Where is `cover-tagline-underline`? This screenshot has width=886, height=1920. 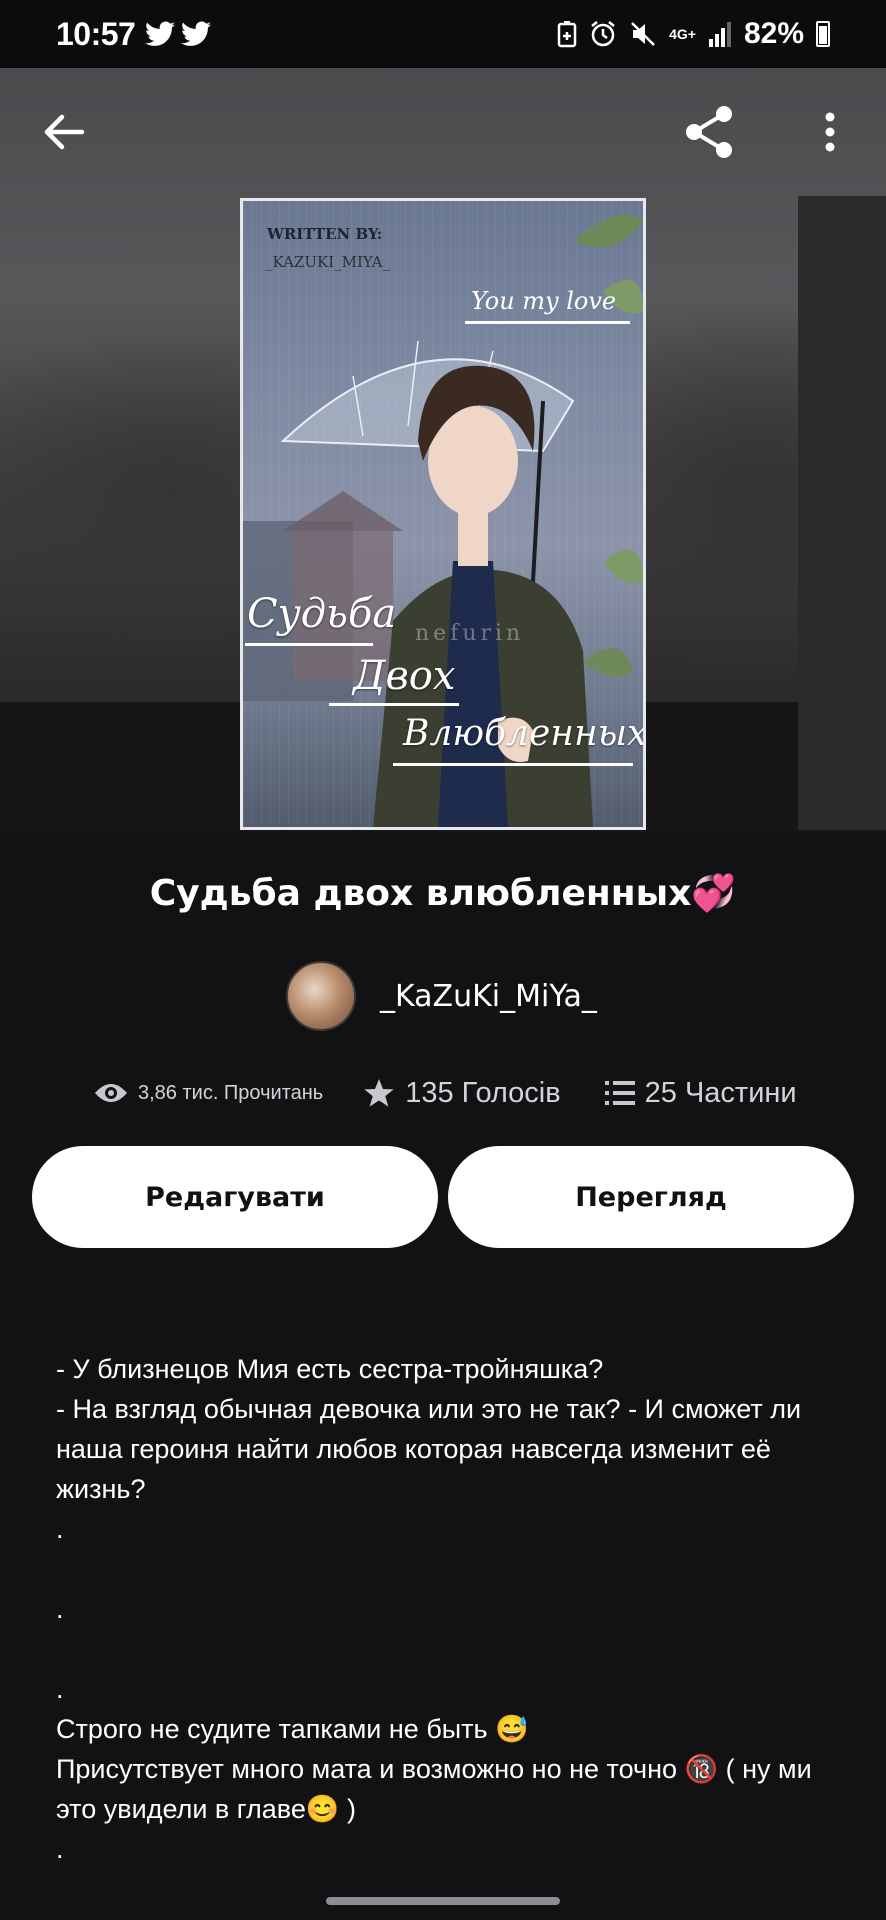
cover-tagline-underline is located at coordinates (547, 322).